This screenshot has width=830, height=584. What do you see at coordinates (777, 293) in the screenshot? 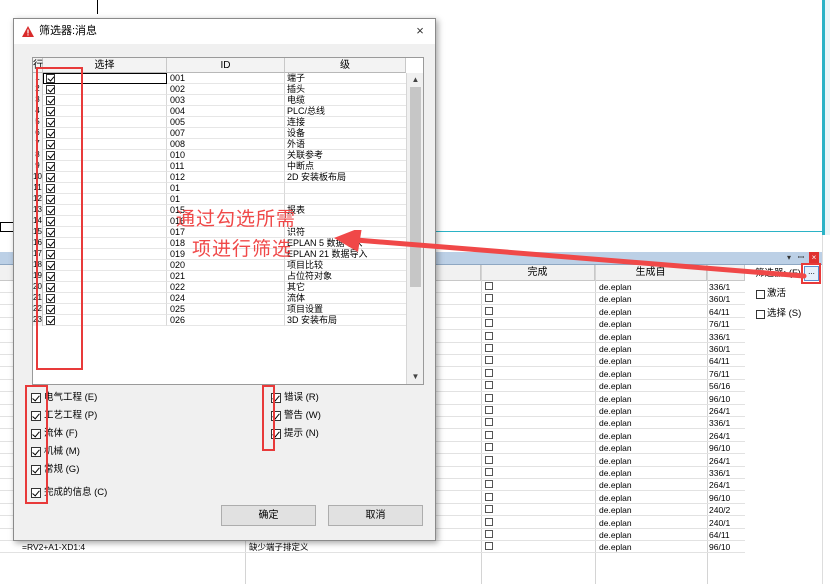
I see `activate-label: 激活` at bounding box center [777, 293].